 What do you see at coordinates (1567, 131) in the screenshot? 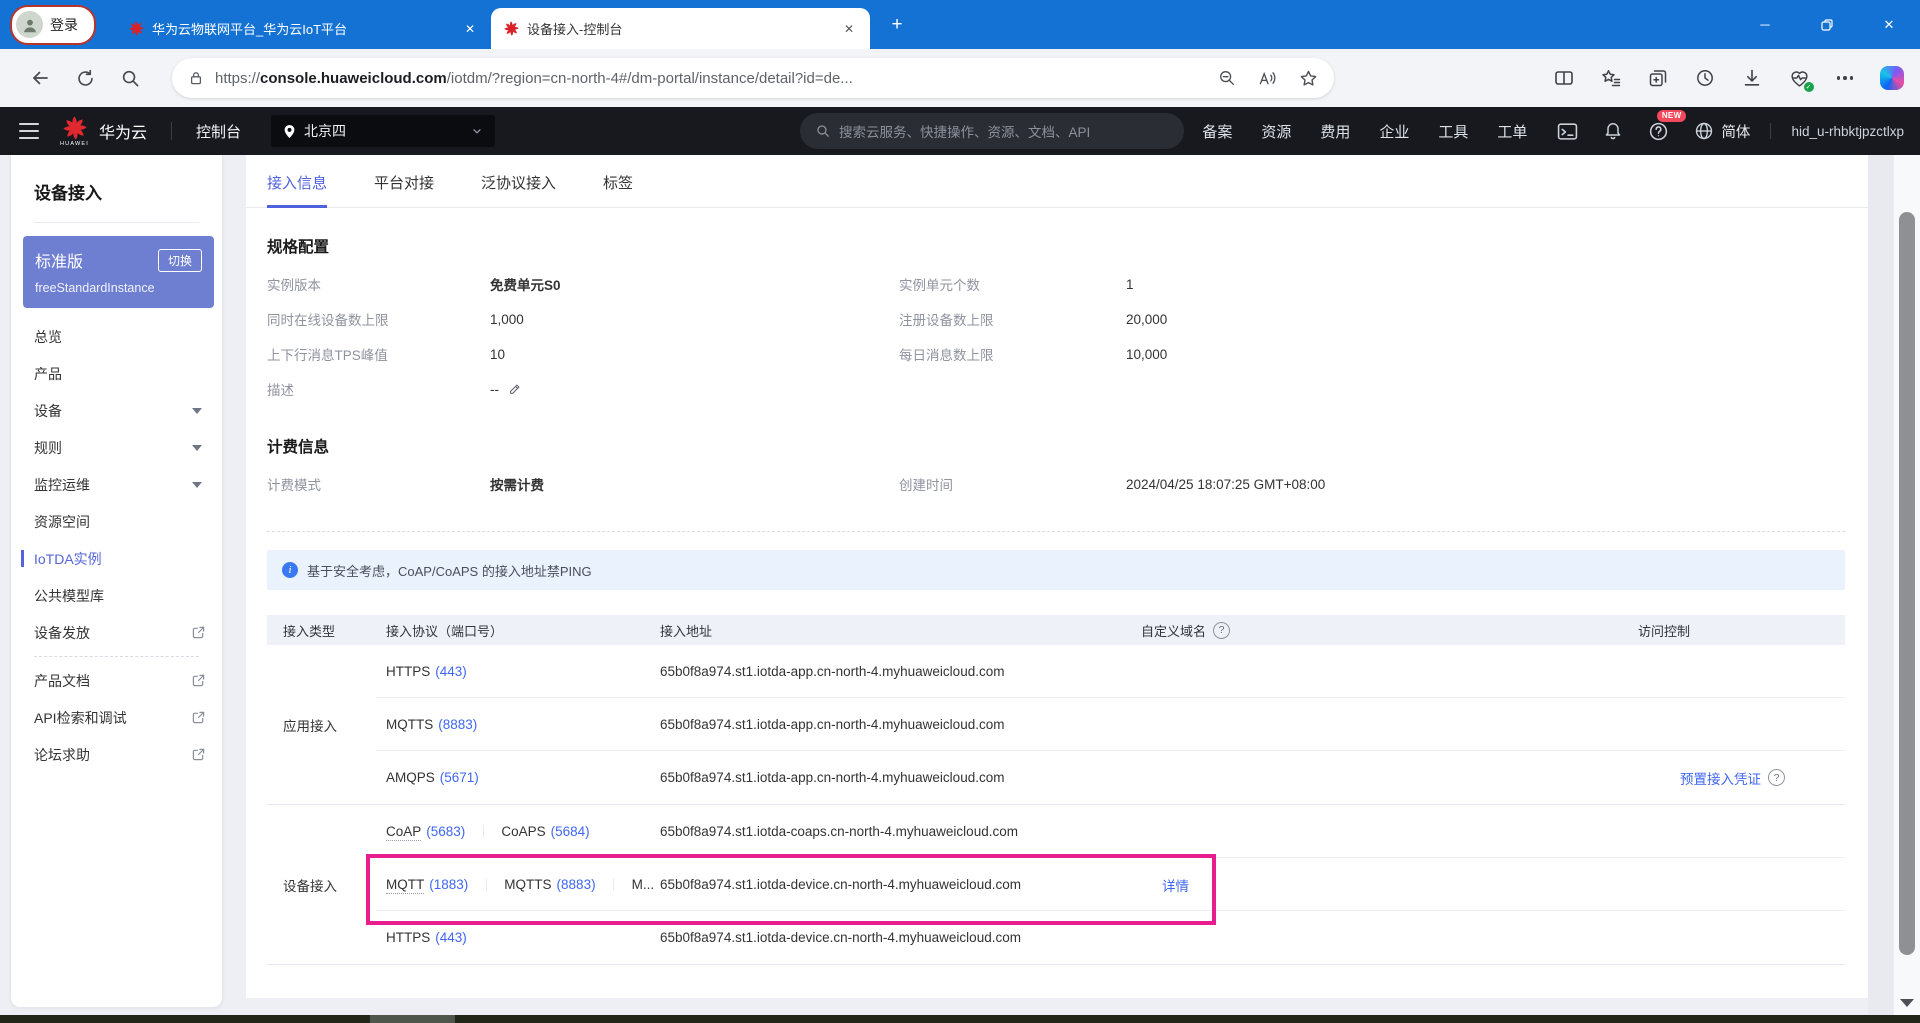
I see `cli-terminal-icon` at bounding box center [1567, 131].